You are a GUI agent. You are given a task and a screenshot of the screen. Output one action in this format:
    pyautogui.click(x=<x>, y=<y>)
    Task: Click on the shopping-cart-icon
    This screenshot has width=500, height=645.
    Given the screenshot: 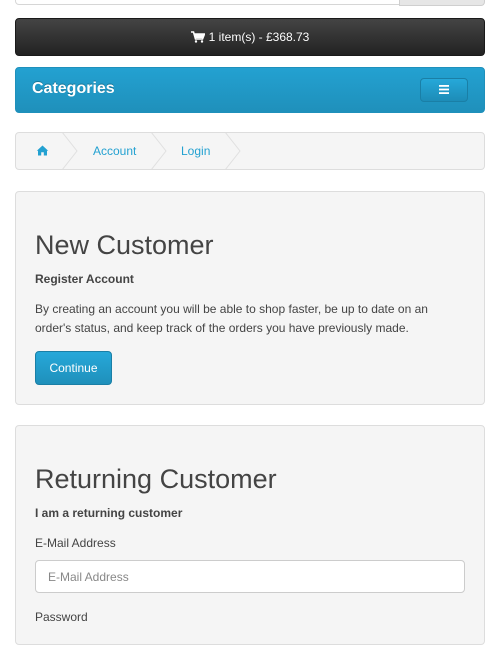 What is the action you would take?
    pyautogui.click(x=197, y=37)
    